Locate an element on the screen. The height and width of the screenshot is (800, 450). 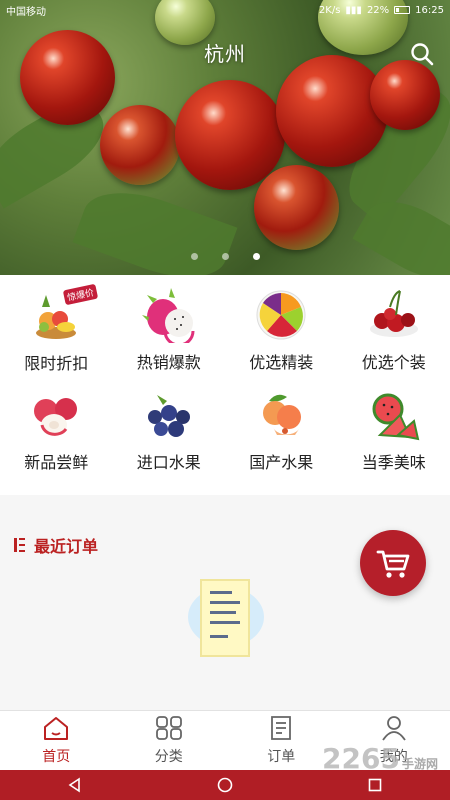
category-label: 当季美味 is located at coordinates (393, 462).